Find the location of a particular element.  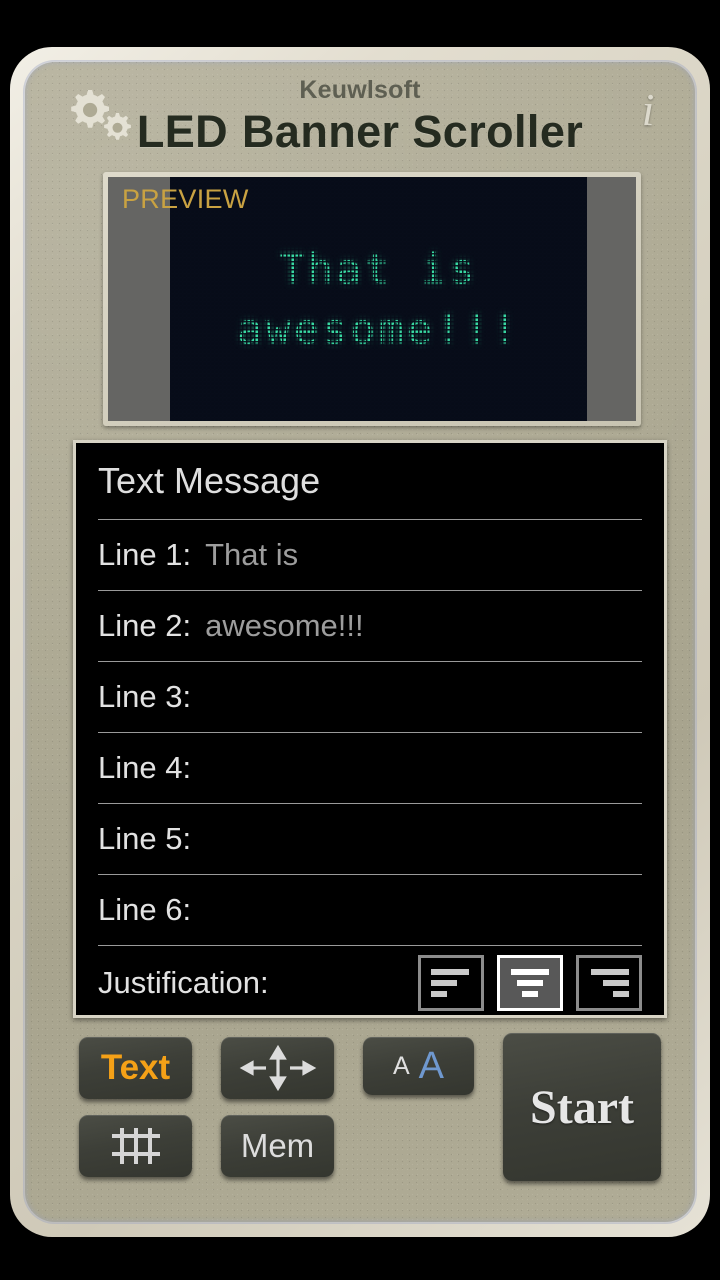

grid-icon is located at coordinates (135, 1146).